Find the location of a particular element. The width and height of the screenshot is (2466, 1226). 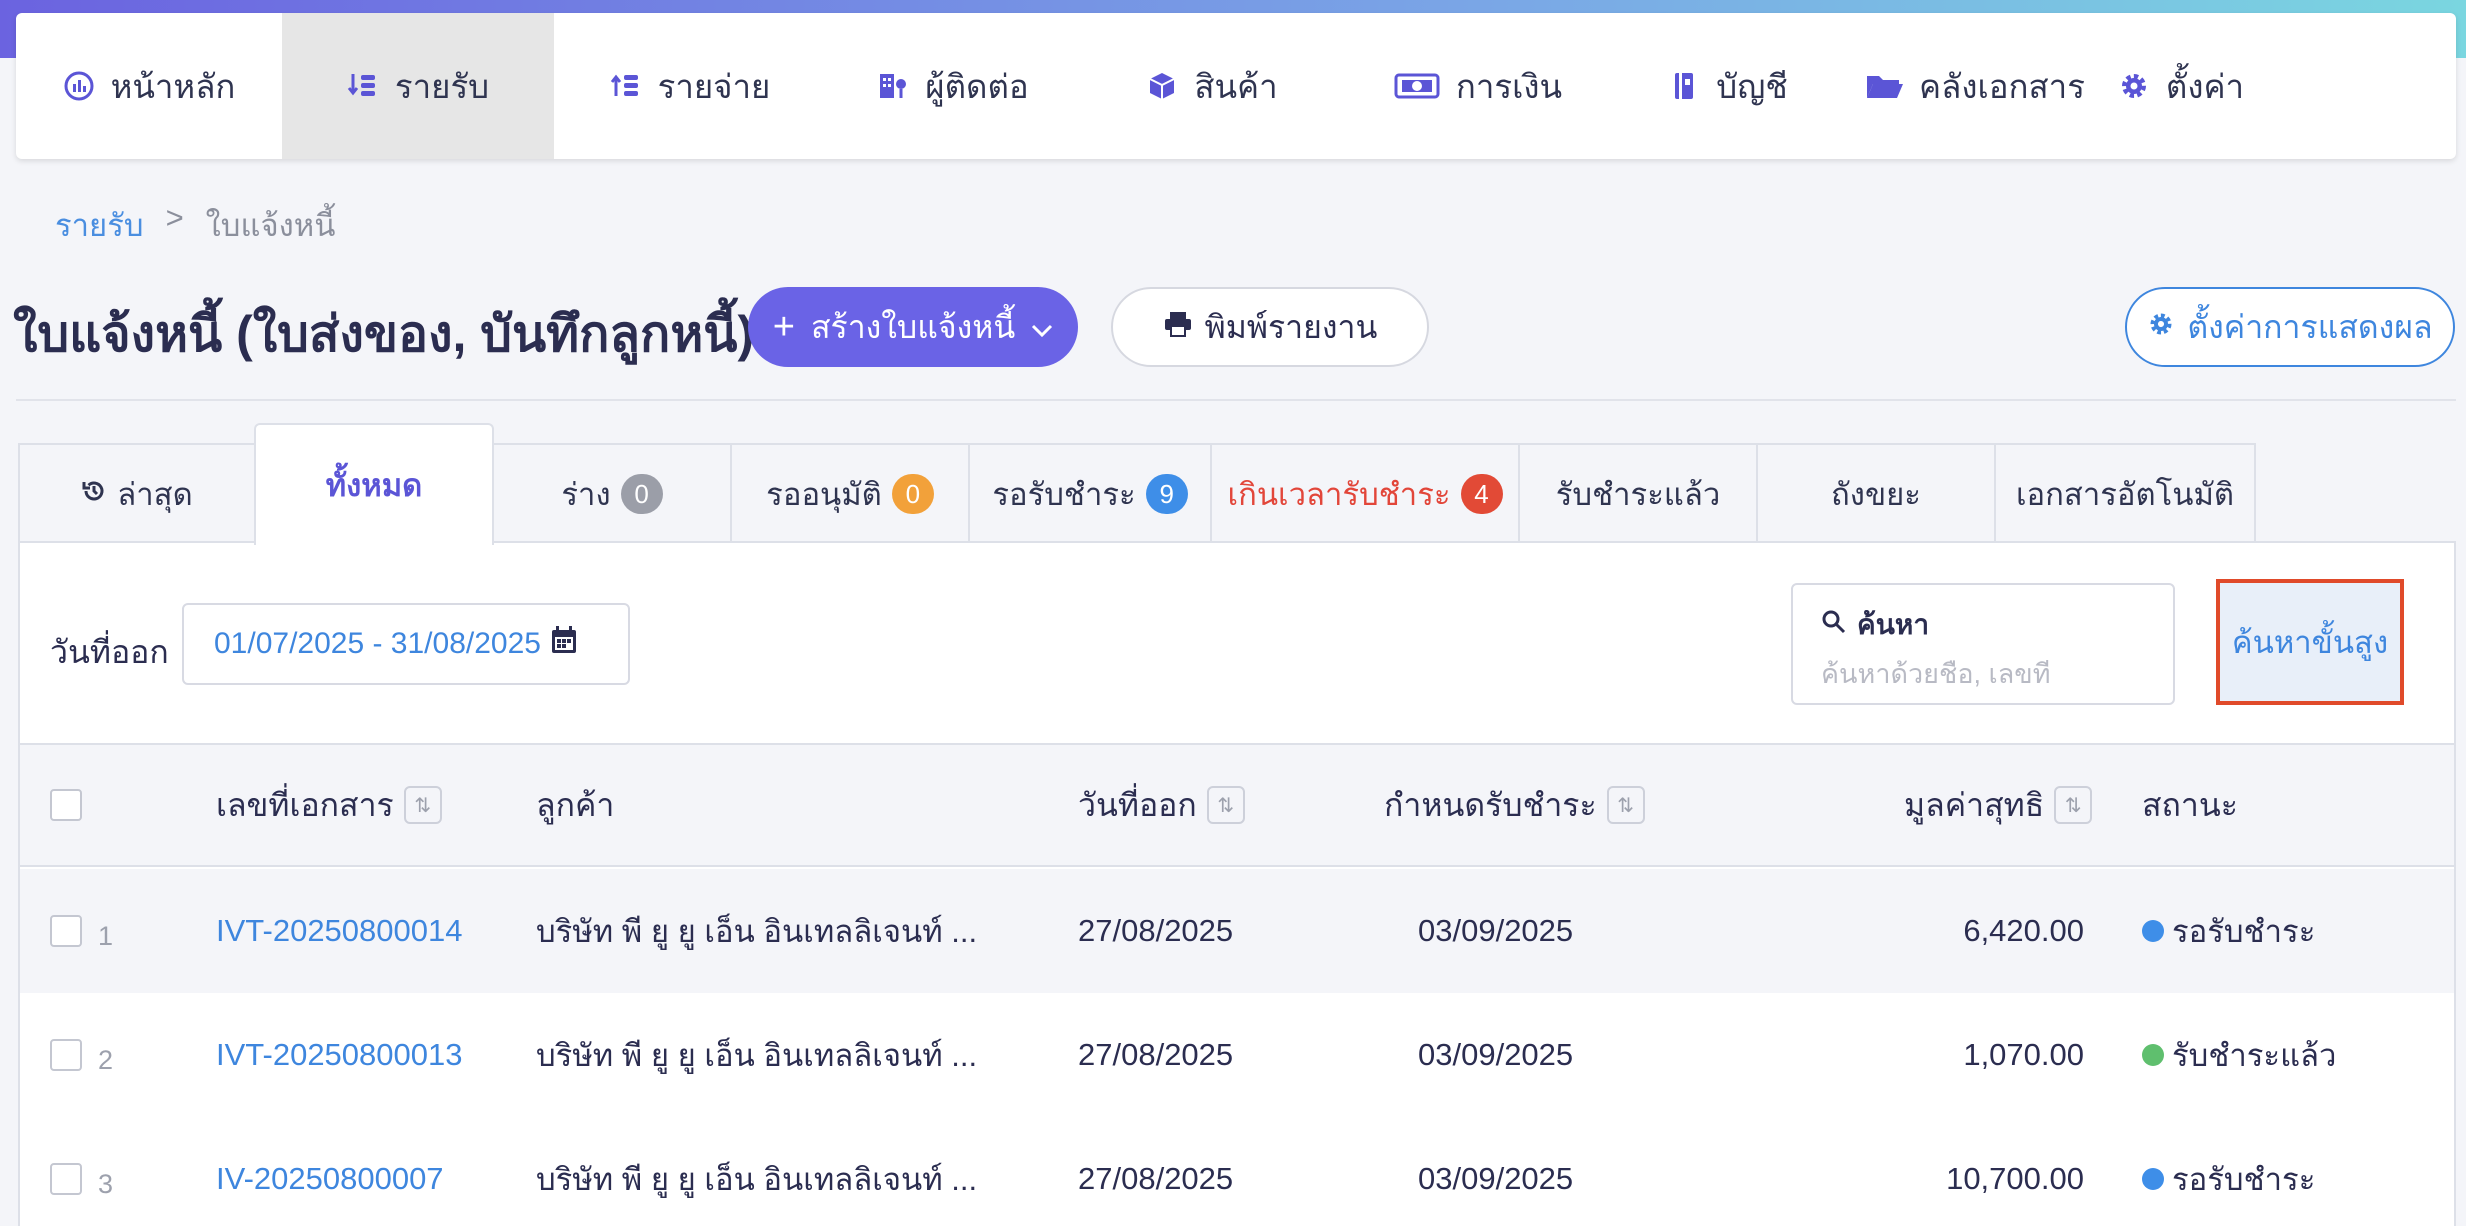

nav-label: หน้าหลัก is located at coordinates (173, 86).